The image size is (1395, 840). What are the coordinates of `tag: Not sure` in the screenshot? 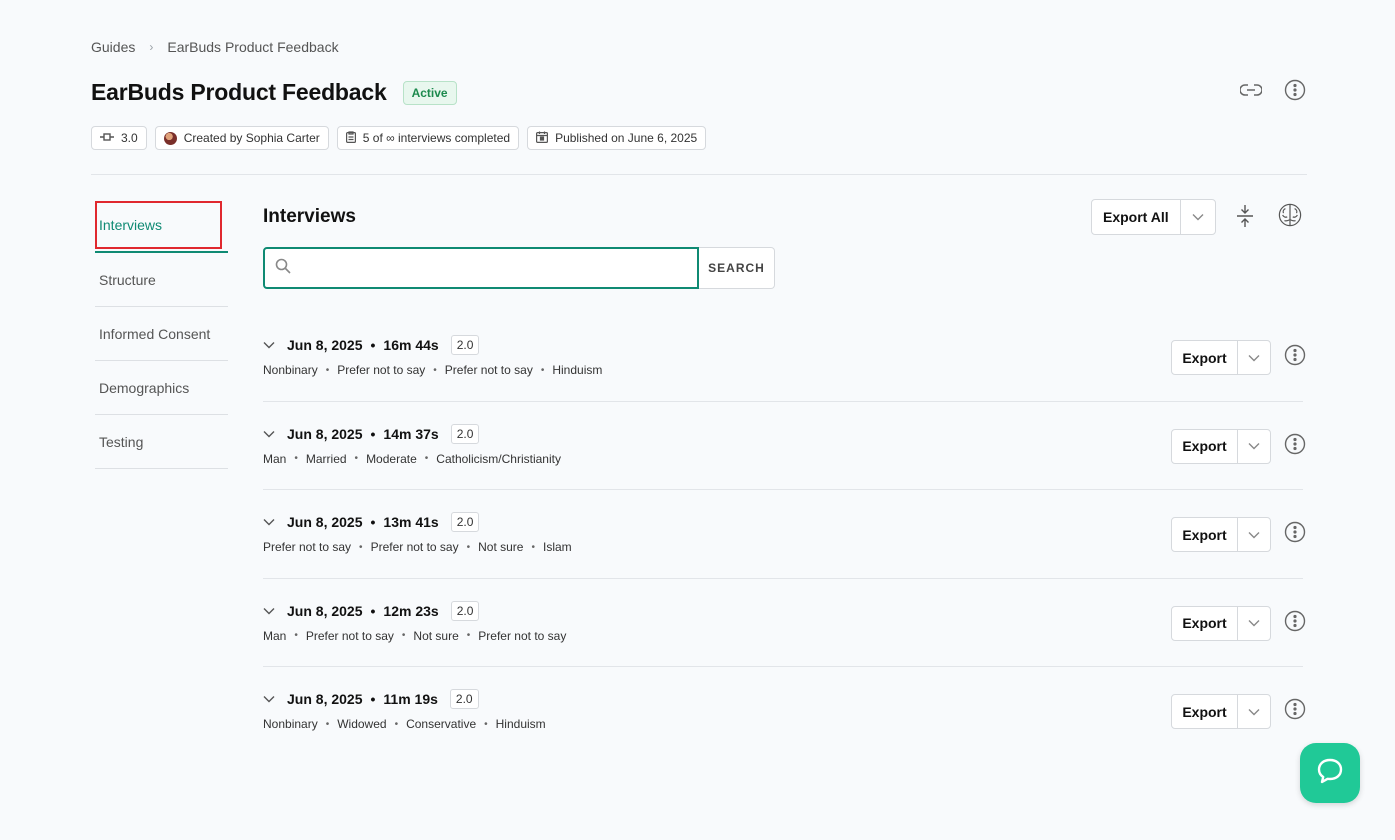 It's located at (436, 635).